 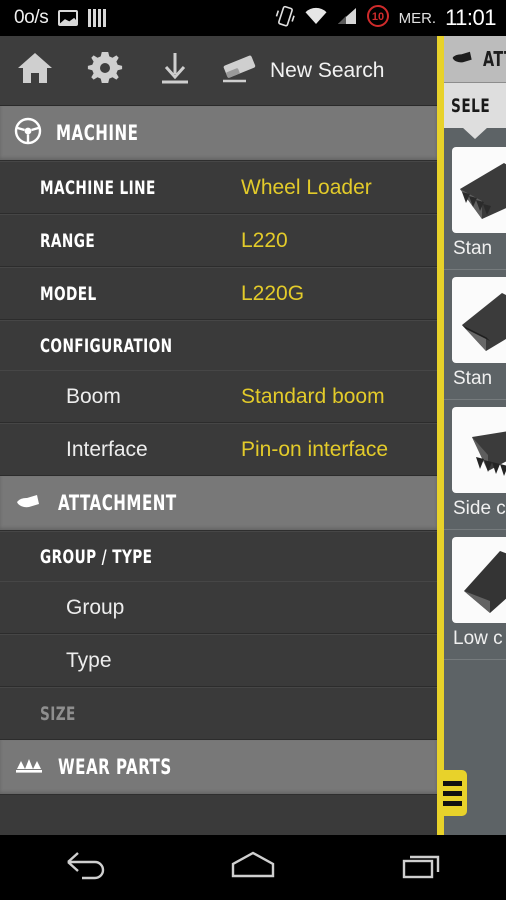 What do you see at coordinates (218, 133) in the screenshot?
I see `section-header-machine: MACHINE` at bounding box center [218, 133].